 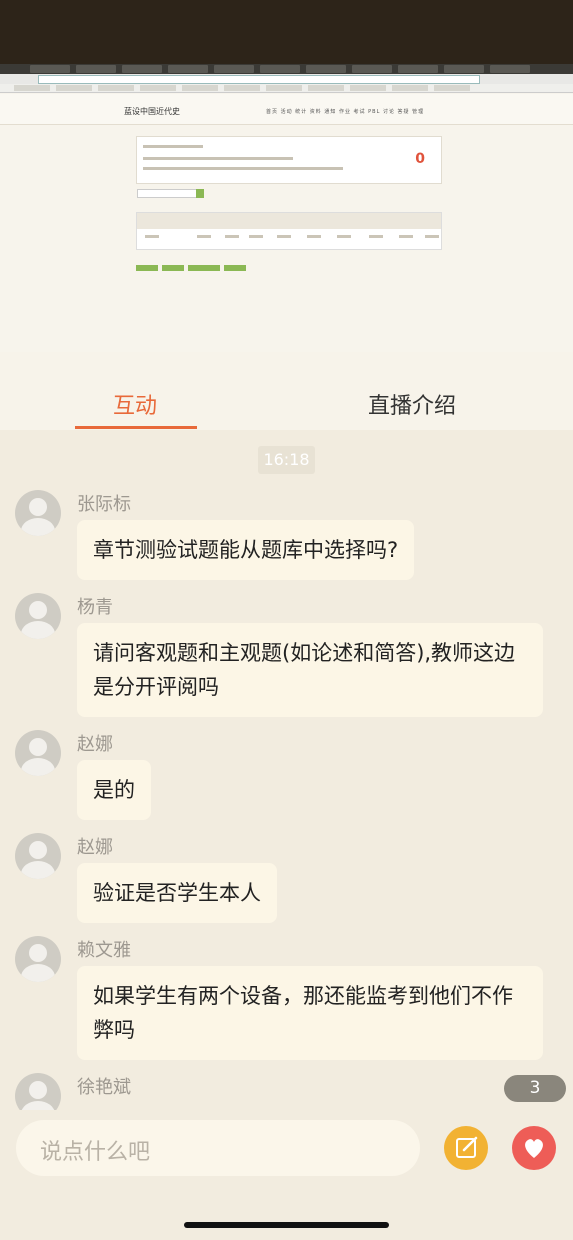 What do you see at coordinates (104, 504) in the screenshot?
I see `chat-username: 张际标` at bounding box center [104, 504].